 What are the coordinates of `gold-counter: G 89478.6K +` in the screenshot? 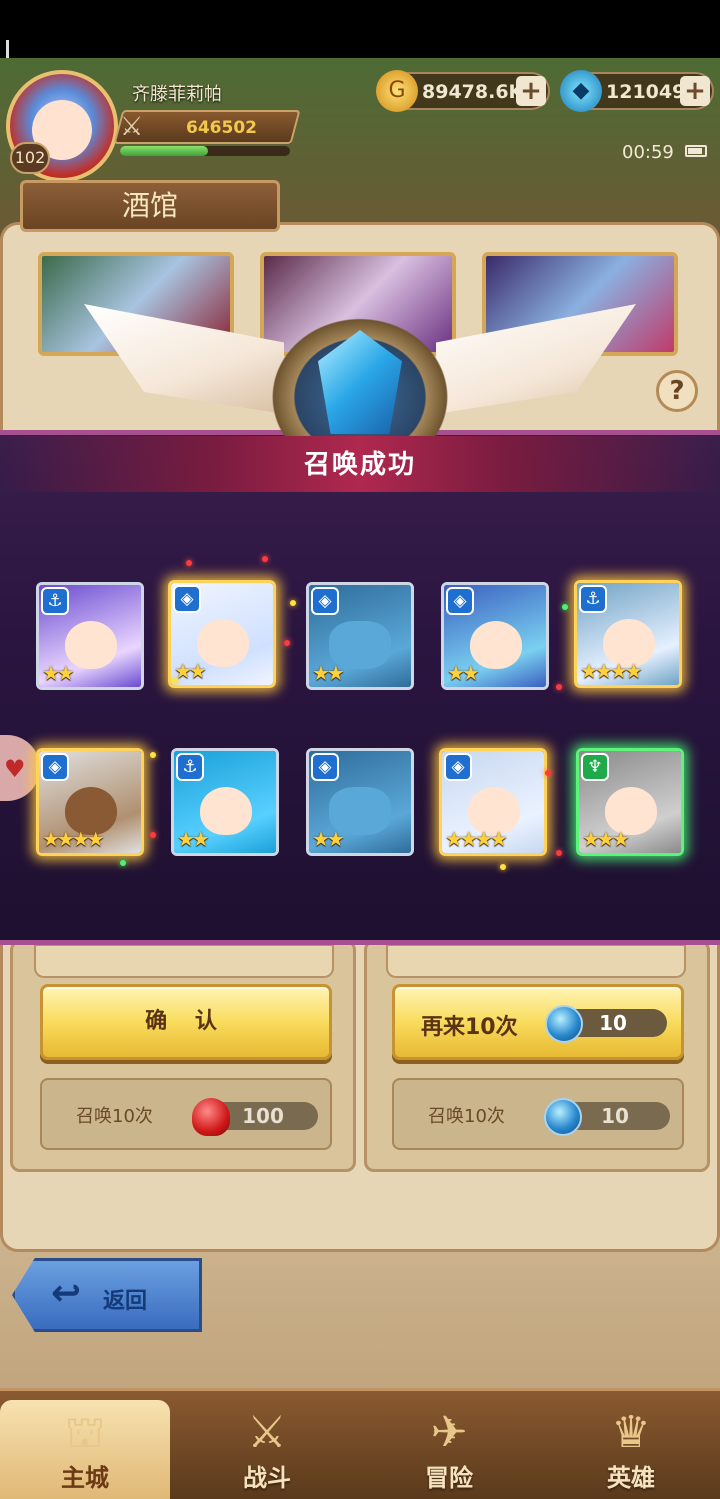 It's located at (463, 91).